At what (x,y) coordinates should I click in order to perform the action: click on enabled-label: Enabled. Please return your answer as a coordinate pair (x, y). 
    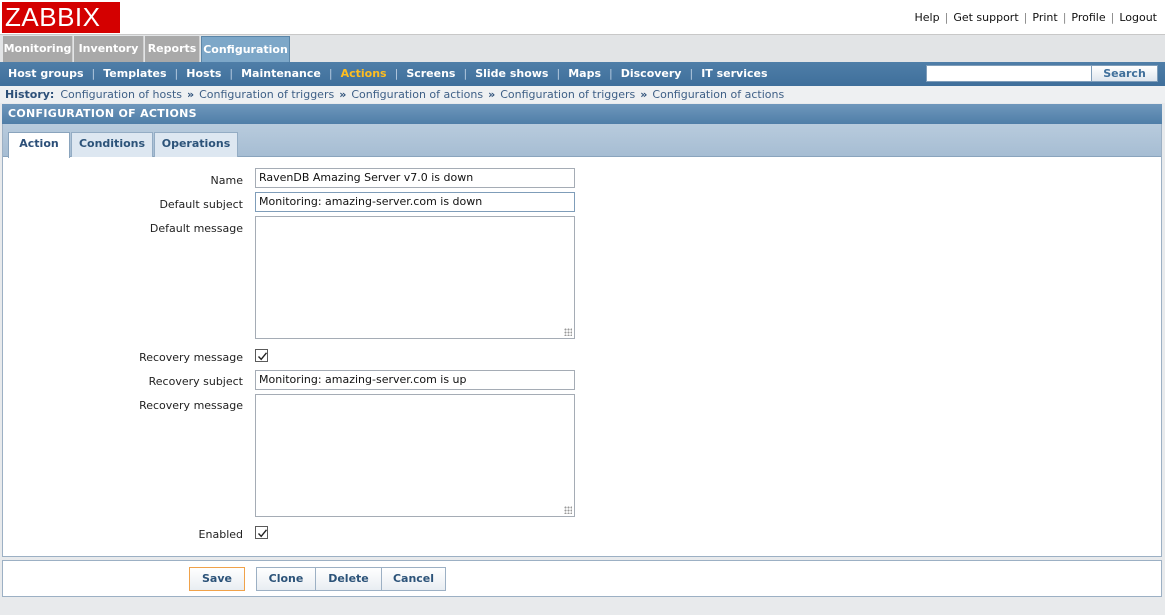
    Looking at the image, I should click on (220, 534).